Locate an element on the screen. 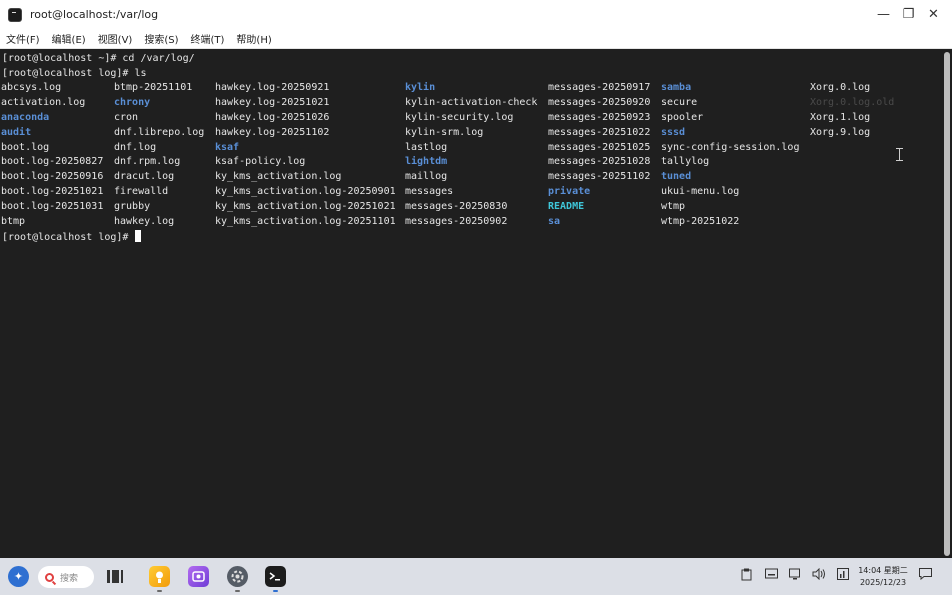 The height and width of the screenshot is (595, 952). minimize-button: — is located at coordinates (883, 14).